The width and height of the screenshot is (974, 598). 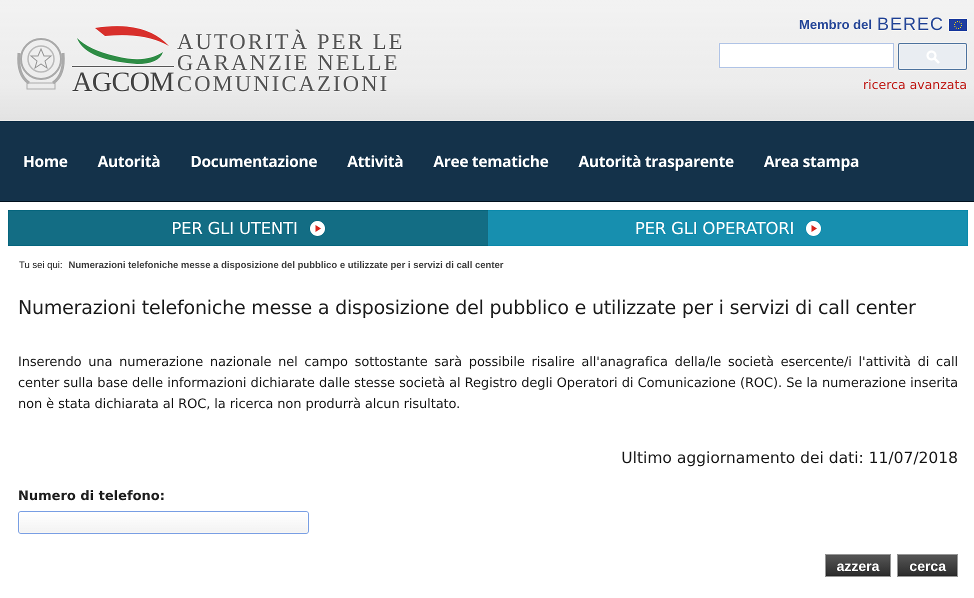 I want to click on search-button, so click(x=932, y=56).